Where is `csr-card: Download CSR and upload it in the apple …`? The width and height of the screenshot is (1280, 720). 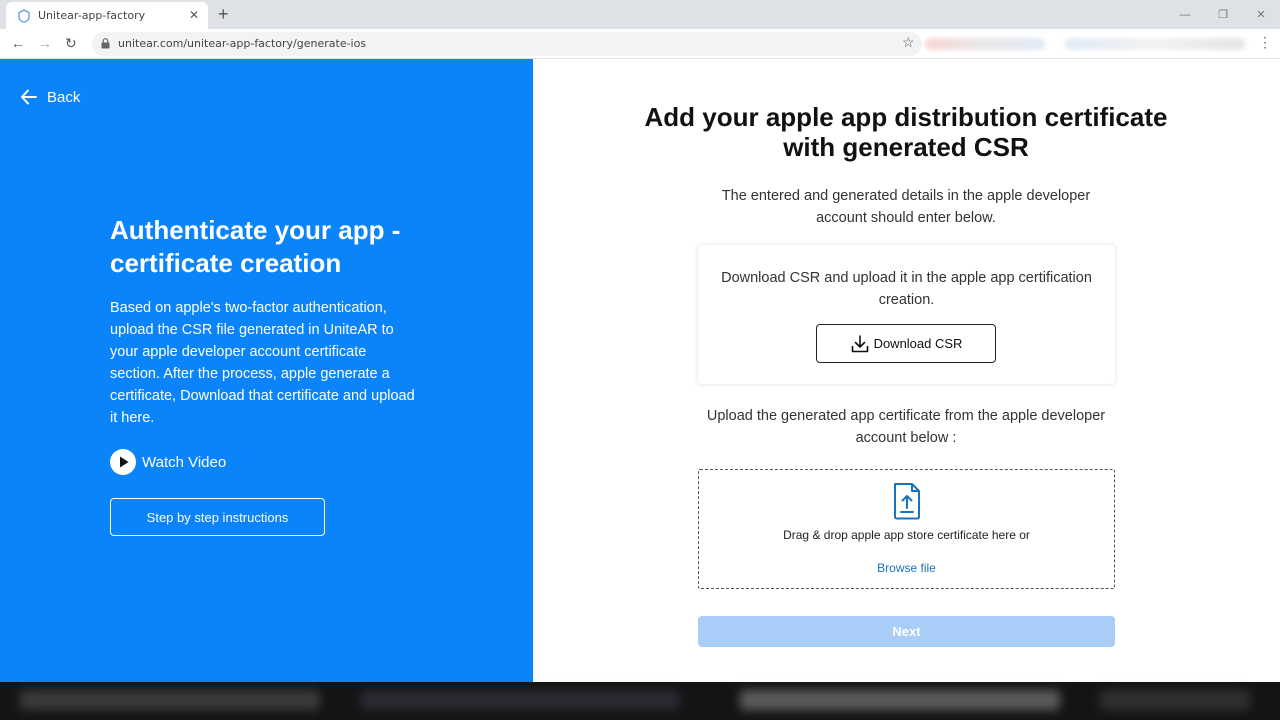 csr-card: Download CSR and upload it in the apple … is located at coordinates (906, 314).